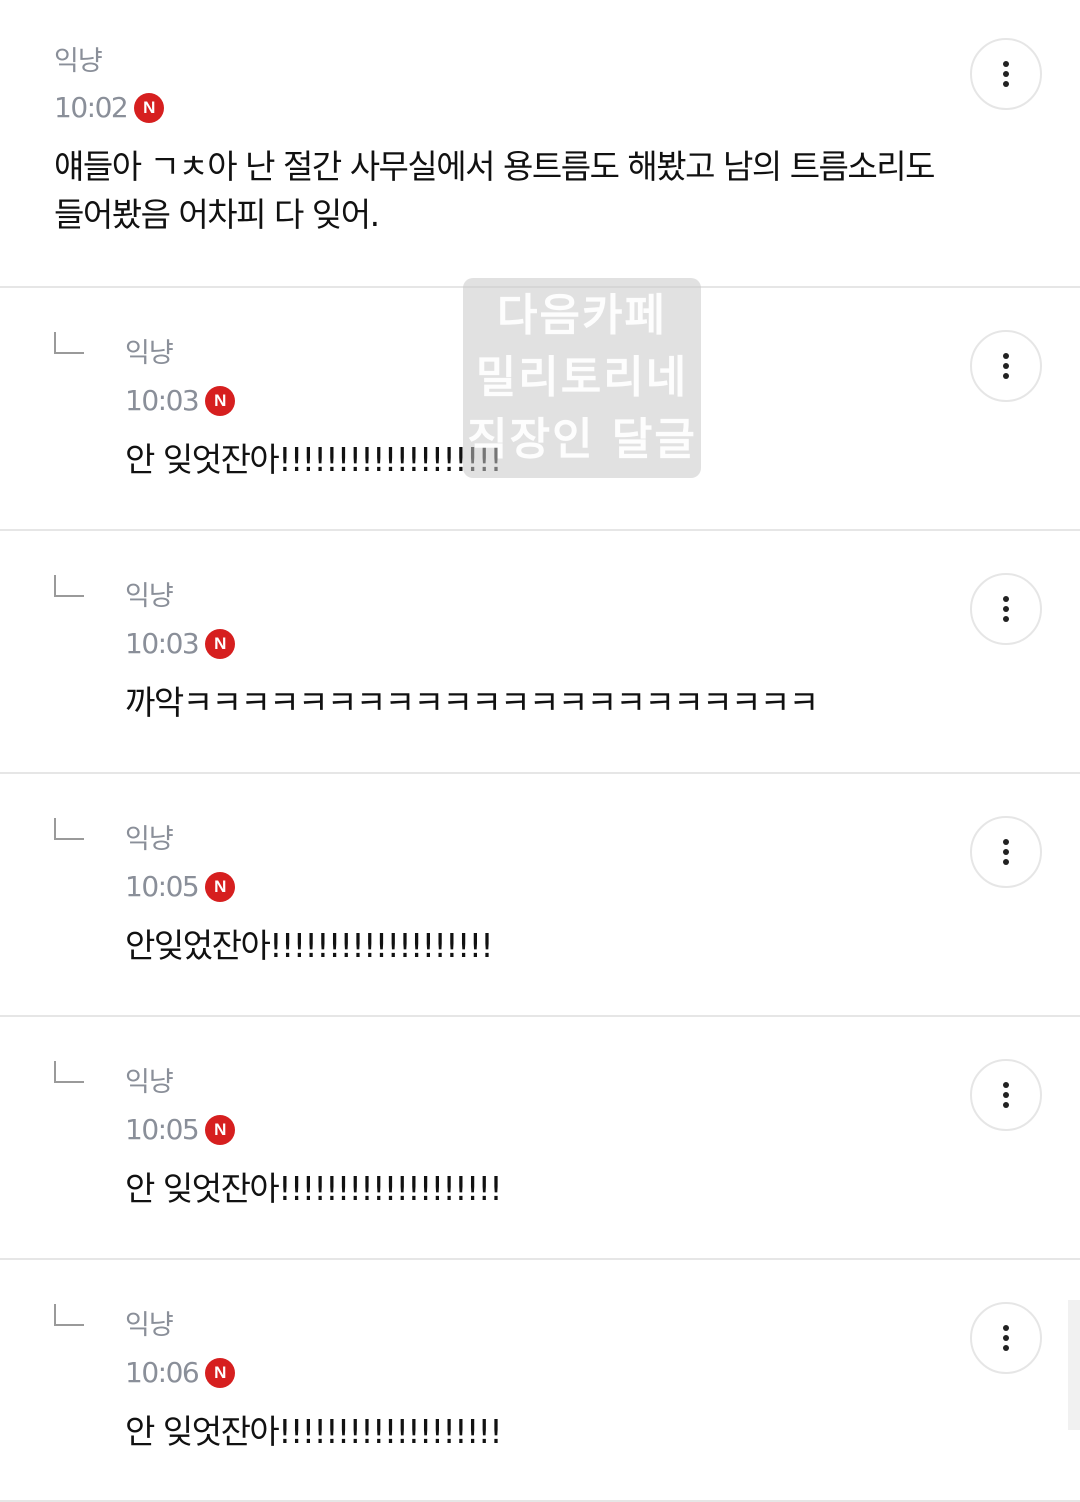 This screenshot has width=1080, height=1502. Describe the element at coordinates (582, 439) in the screenshot. I see `watermark-line: 직장인 달글` at that location.